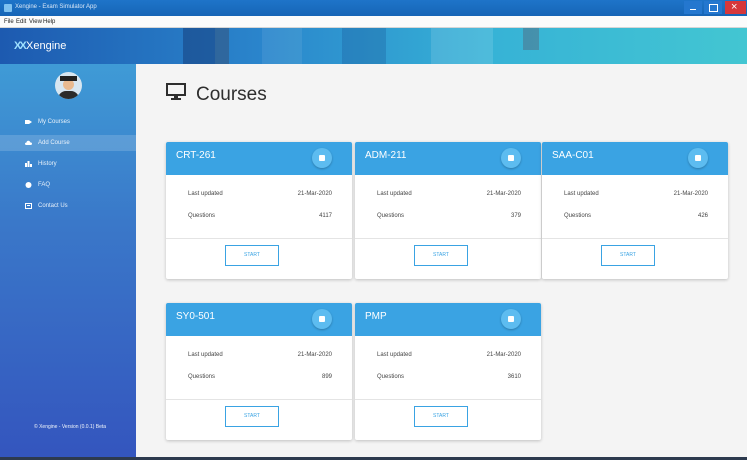  I want to click on questions-value: 4117, so click(325, 216).